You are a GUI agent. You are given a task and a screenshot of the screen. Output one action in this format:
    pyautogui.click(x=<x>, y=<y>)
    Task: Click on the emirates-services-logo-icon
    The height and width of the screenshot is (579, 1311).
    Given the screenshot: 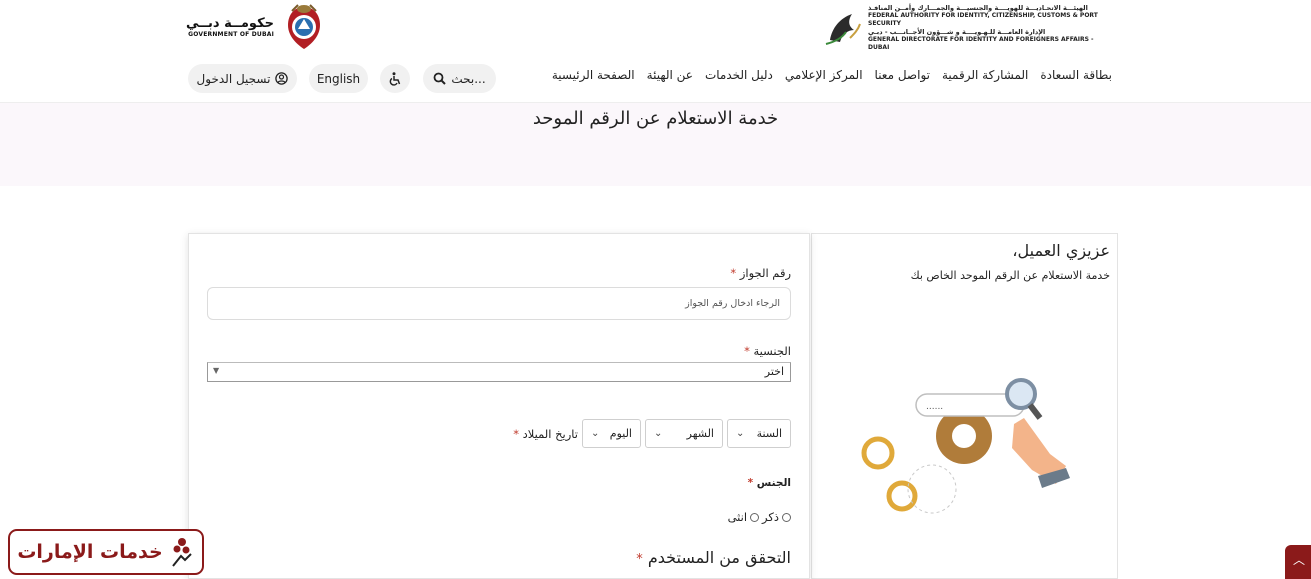 What is the action you would take?
    pyautogui.click(x=181, y=552)
    